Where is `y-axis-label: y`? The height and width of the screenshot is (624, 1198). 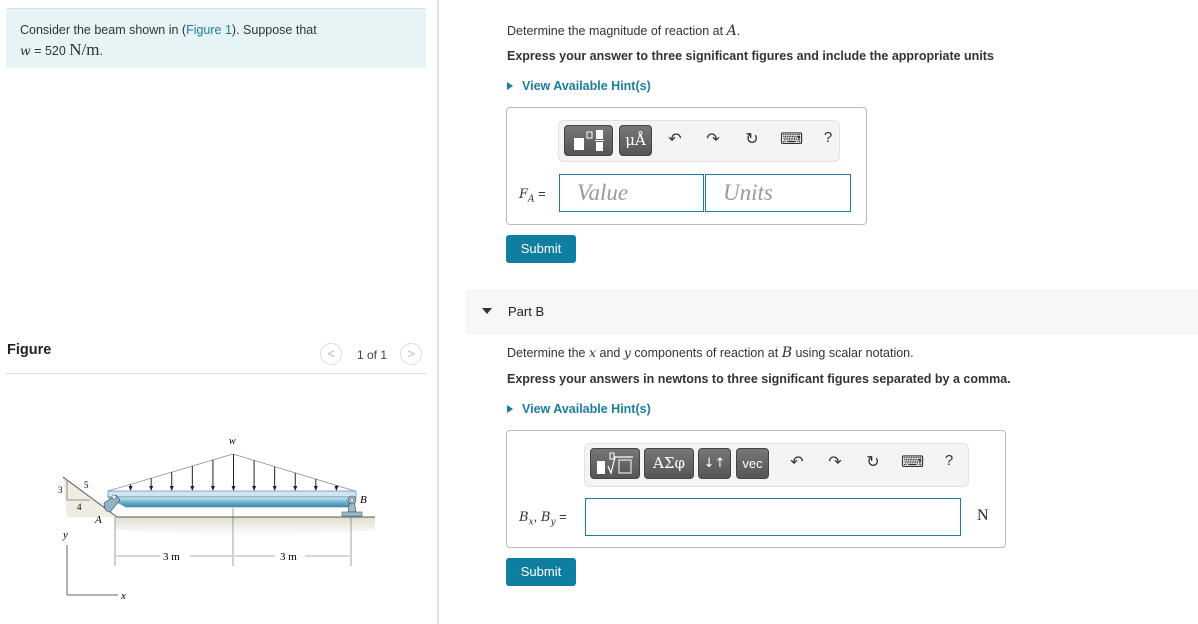 y-axis-label: y is located at coordinates (65, 535).